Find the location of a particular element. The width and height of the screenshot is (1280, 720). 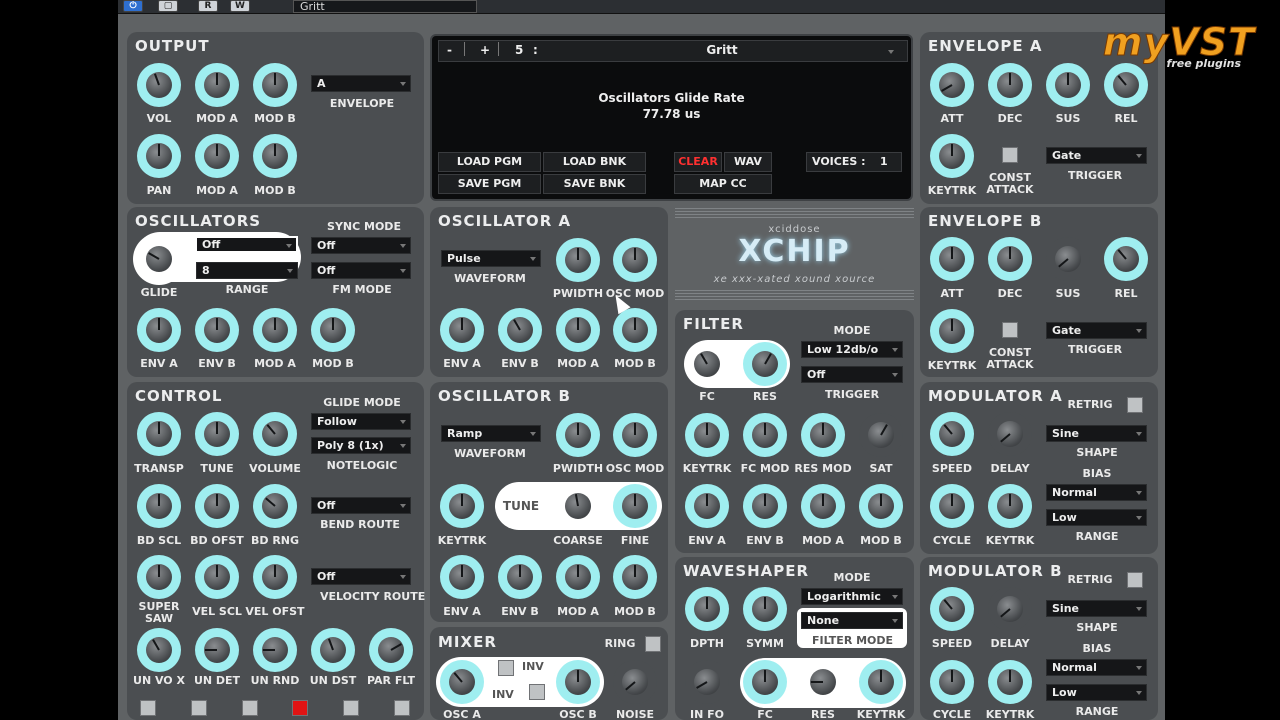

env-a-trigger-select: Gate is located at coordinates (1096, 155).